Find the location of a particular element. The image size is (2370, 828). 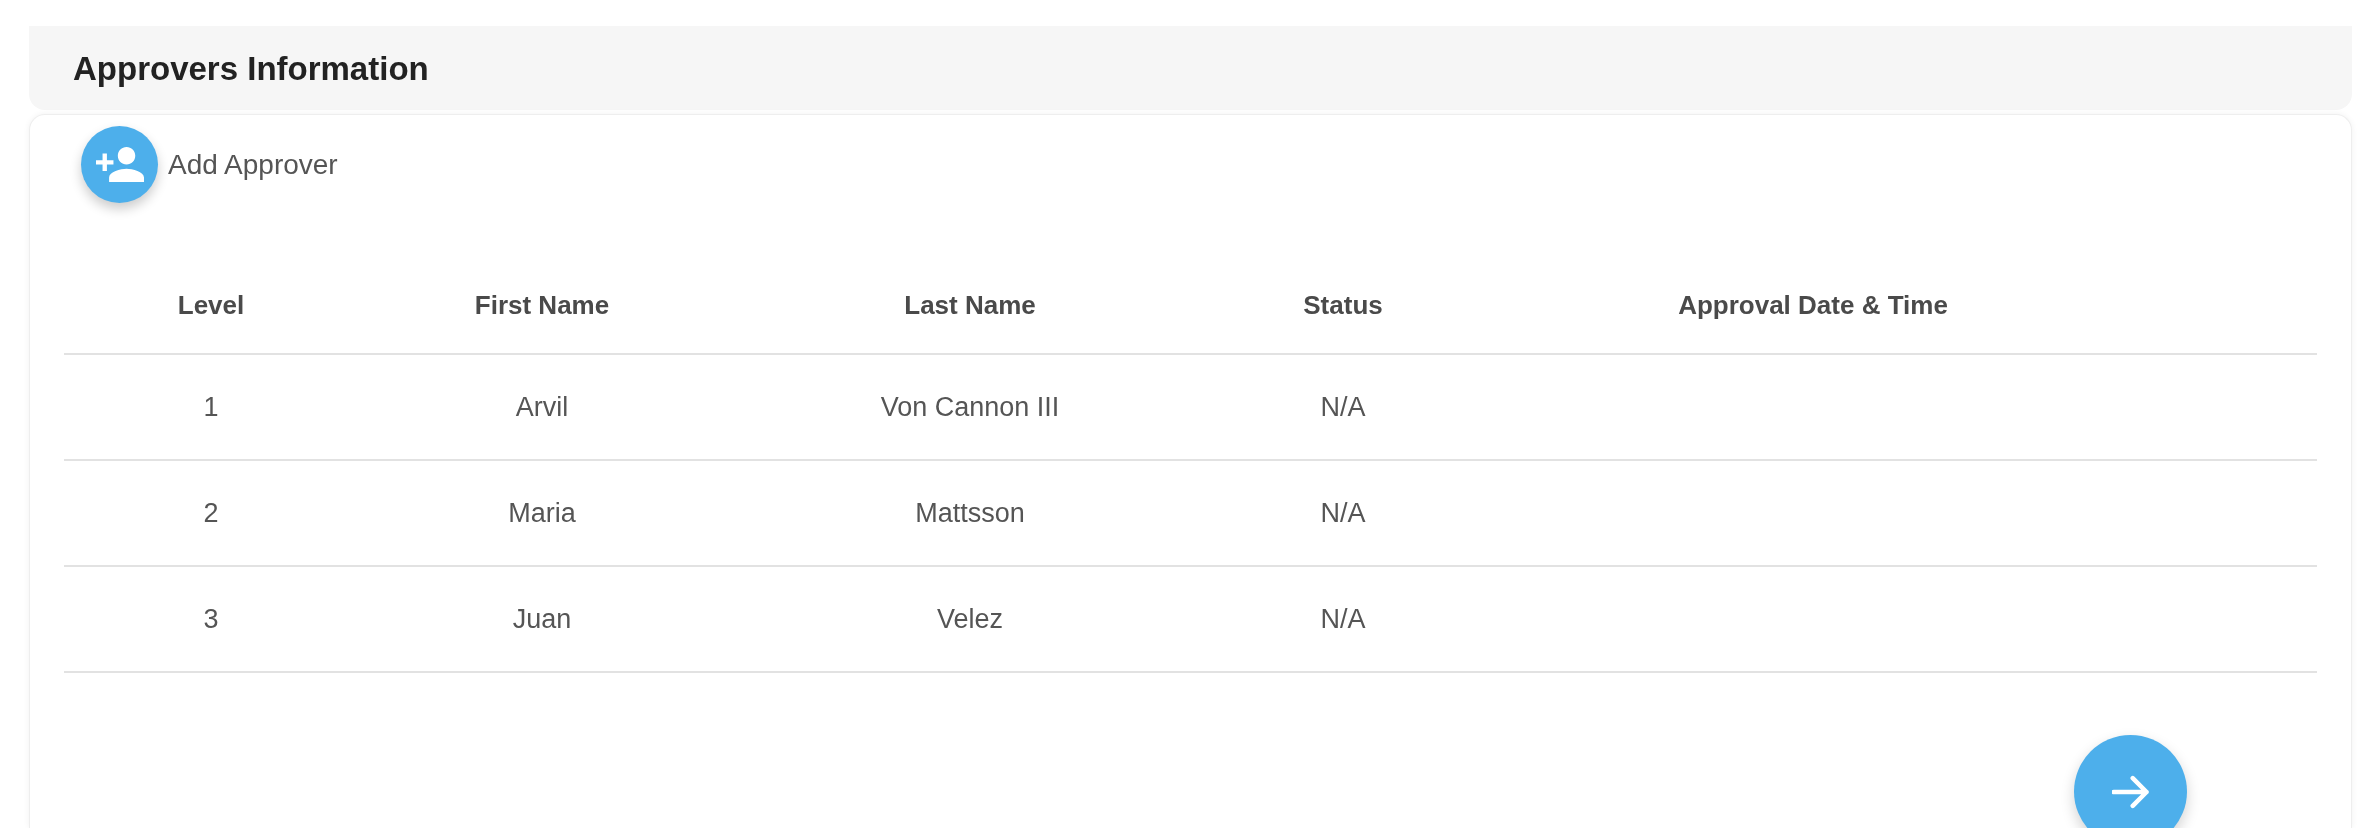

column-header: Approval Date & Time is located at coordinates (1813, 305).